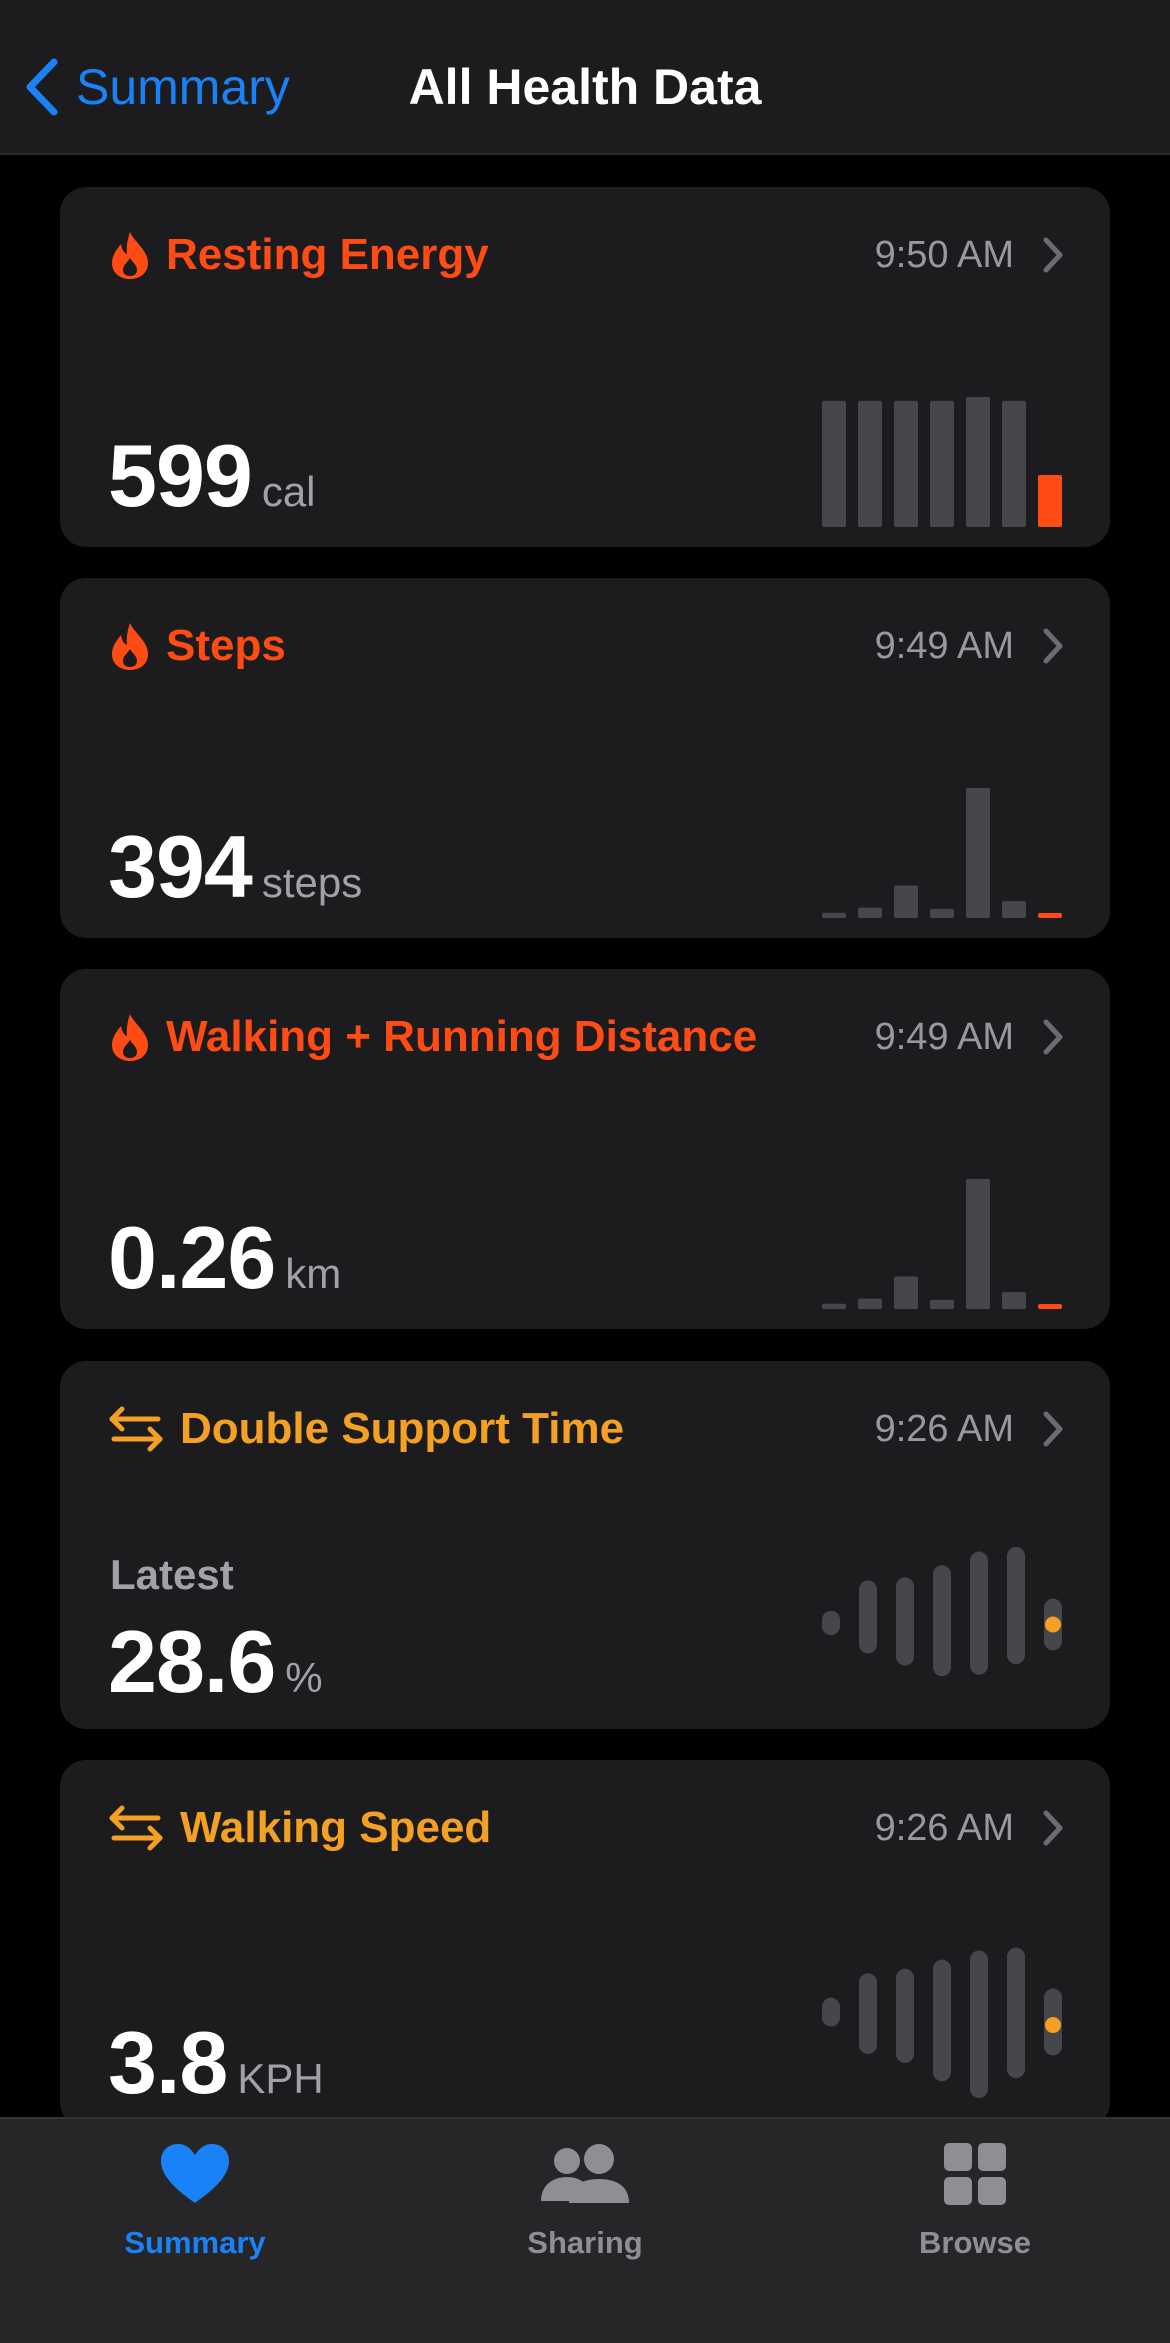  I want to click on card-title: Resting Energy, so click(327, 254).